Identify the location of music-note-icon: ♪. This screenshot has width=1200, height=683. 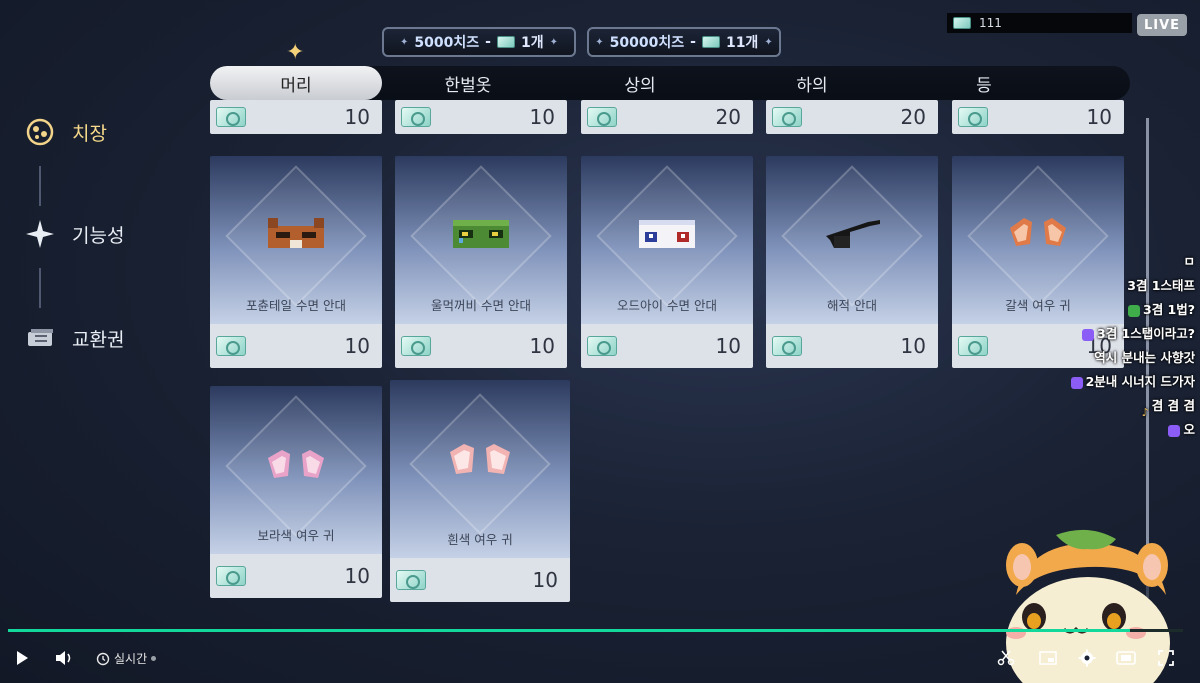
(1145, 412).